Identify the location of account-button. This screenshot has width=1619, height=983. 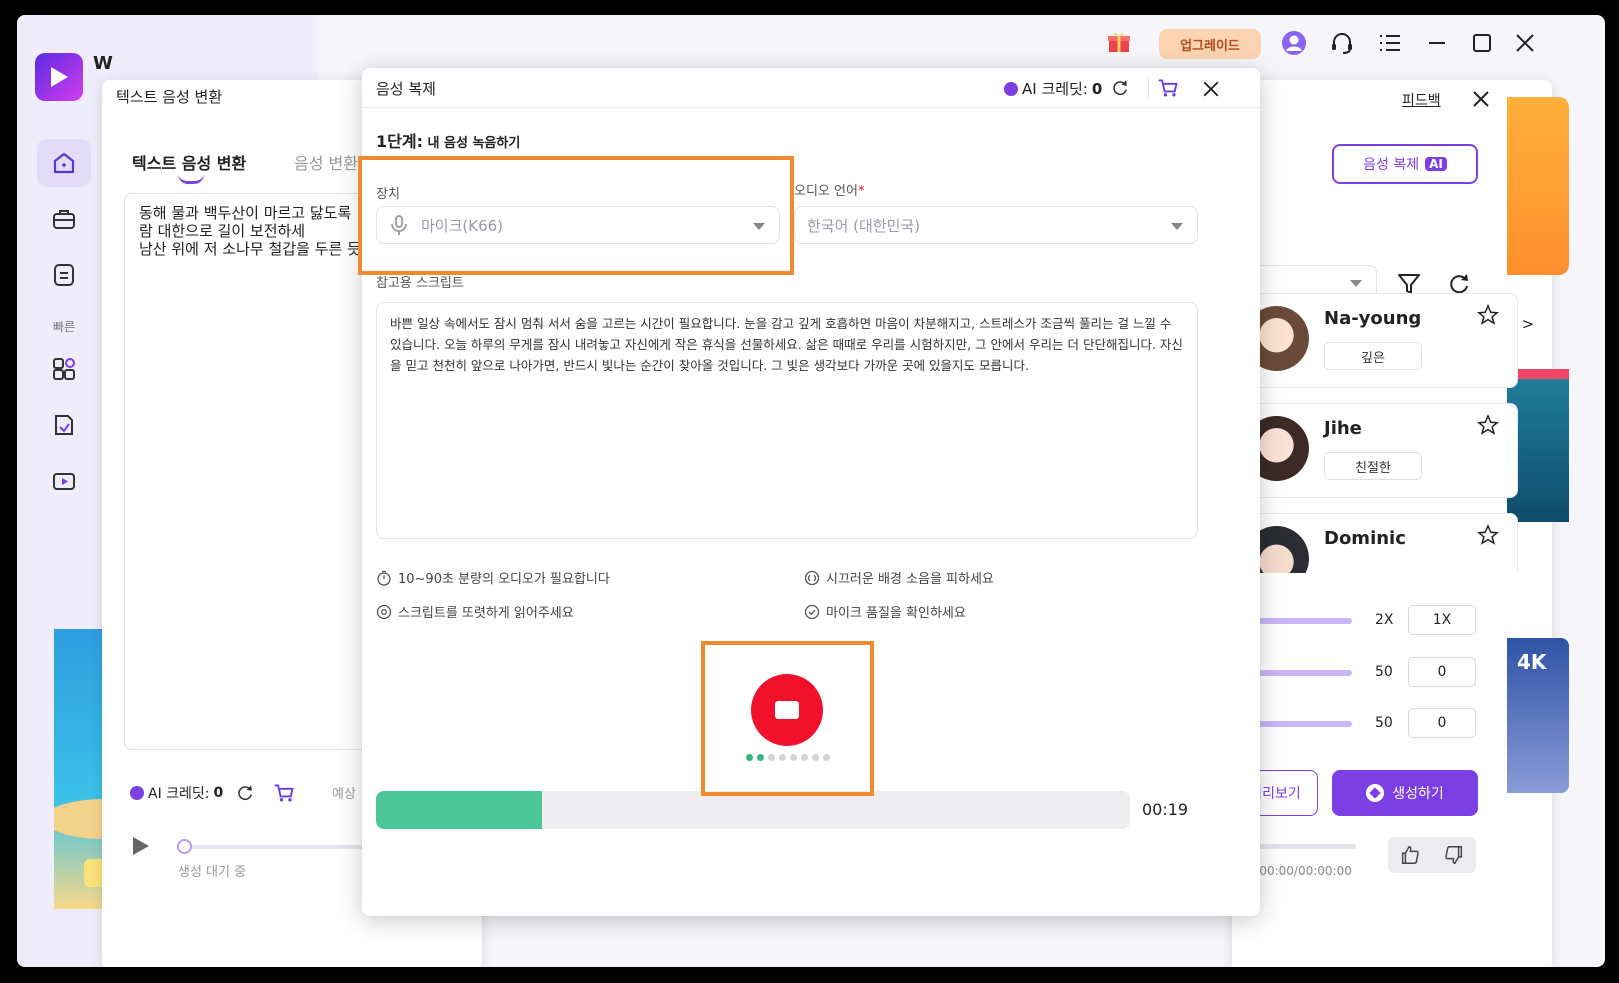
(1294, 43).